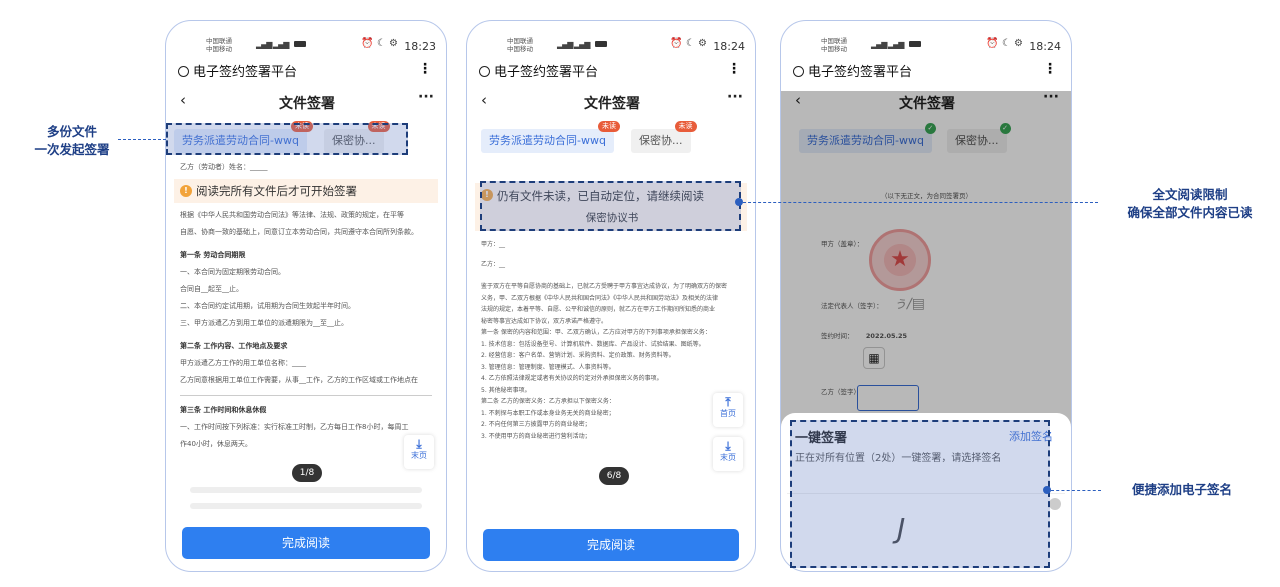 This screenshot has width=1280, height=587. Describe the element at coordinates (420, 46) in the screenshot. I see `clock: 18:23` at that location.